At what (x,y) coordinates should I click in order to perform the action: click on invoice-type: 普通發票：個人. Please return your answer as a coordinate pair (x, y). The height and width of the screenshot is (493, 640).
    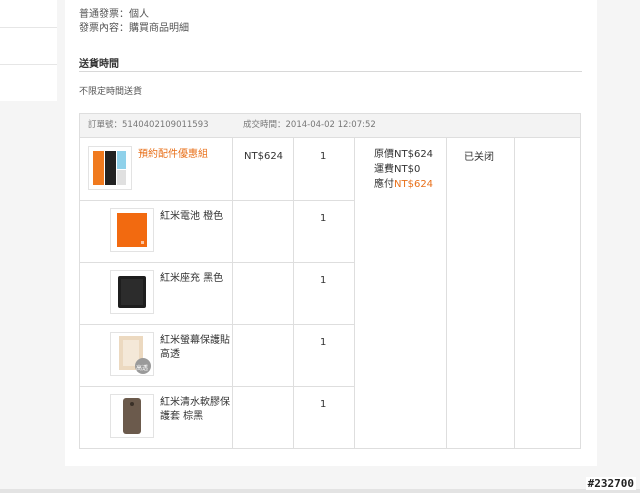
    Looking at the image, I should click on (114, 14).